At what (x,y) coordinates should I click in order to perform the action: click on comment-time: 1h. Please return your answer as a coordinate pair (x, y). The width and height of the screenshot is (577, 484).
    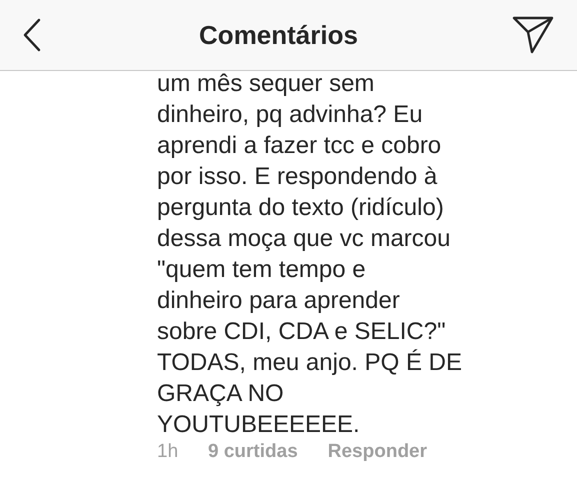
    Looking at the image, I should click on (168, 452).